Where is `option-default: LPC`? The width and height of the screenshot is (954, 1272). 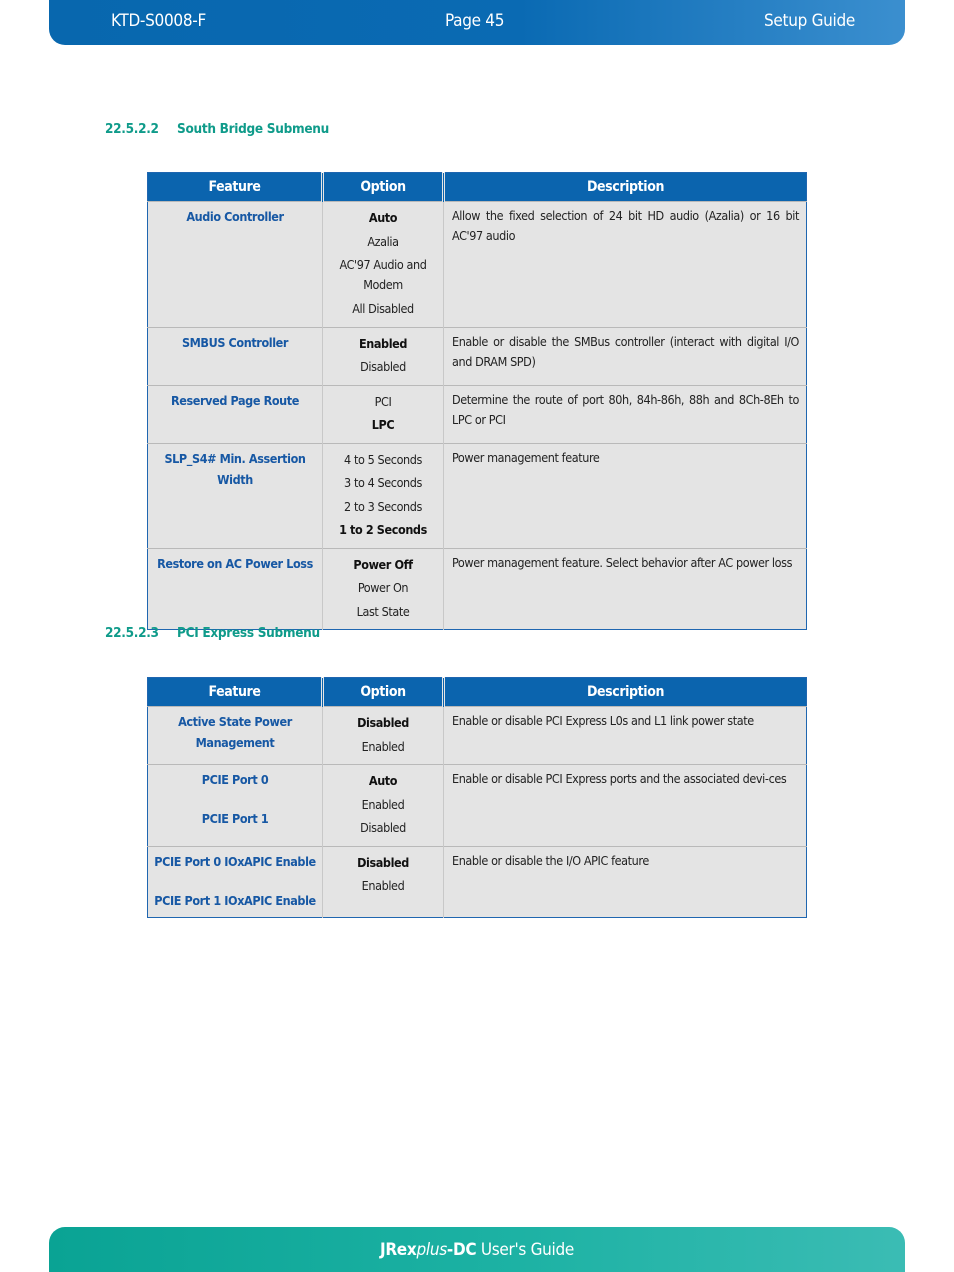
option-default: LPC is located at coordinates (383, 424).